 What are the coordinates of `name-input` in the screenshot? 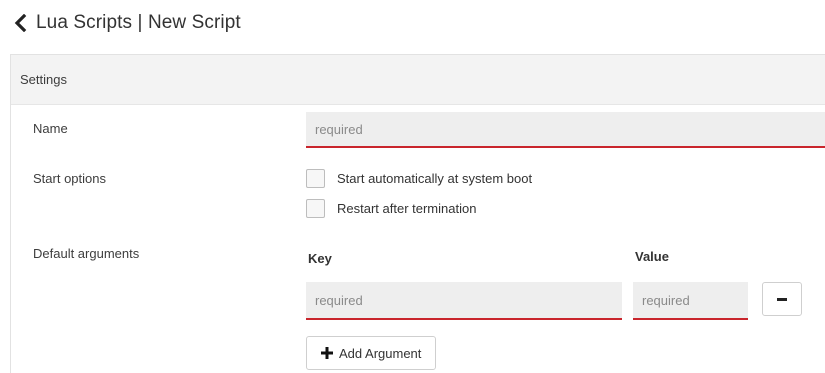 It's located at (565, 130).